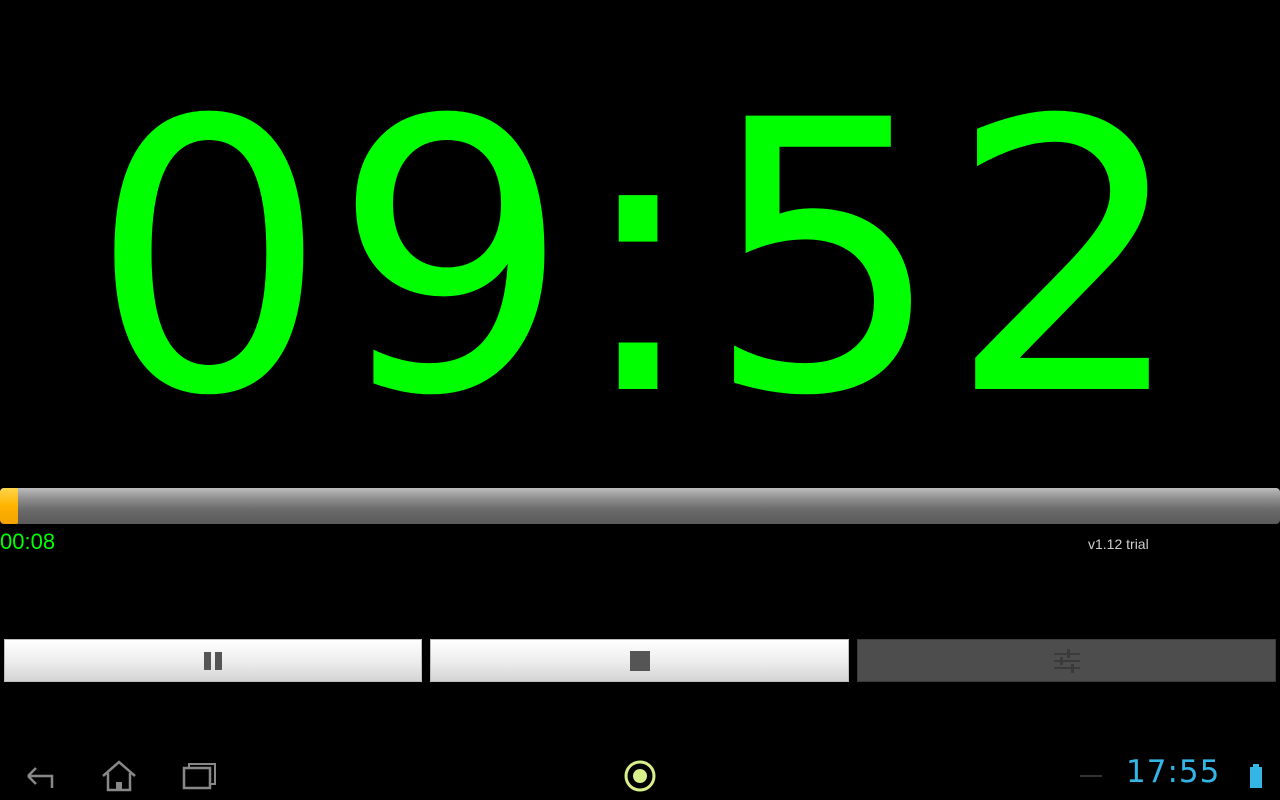 The height and width of the screenshot is (800, 1280). What do you see at coordinates (42, 776) in the screenshot?
I see `back-icon` at bounding box center [42, 776].